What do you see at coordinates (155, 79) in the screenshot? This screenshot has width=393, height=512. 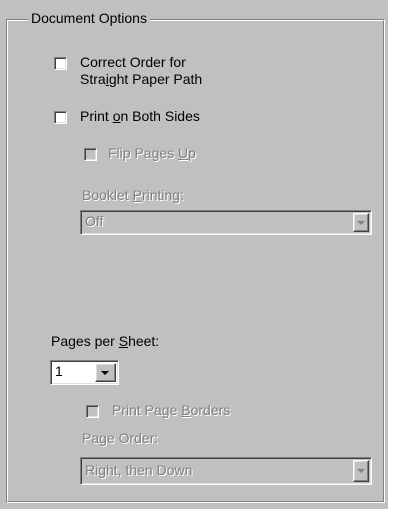 I see `correct-order-label-line2-post: ght Paper Path` at bounding box center [155, 79].